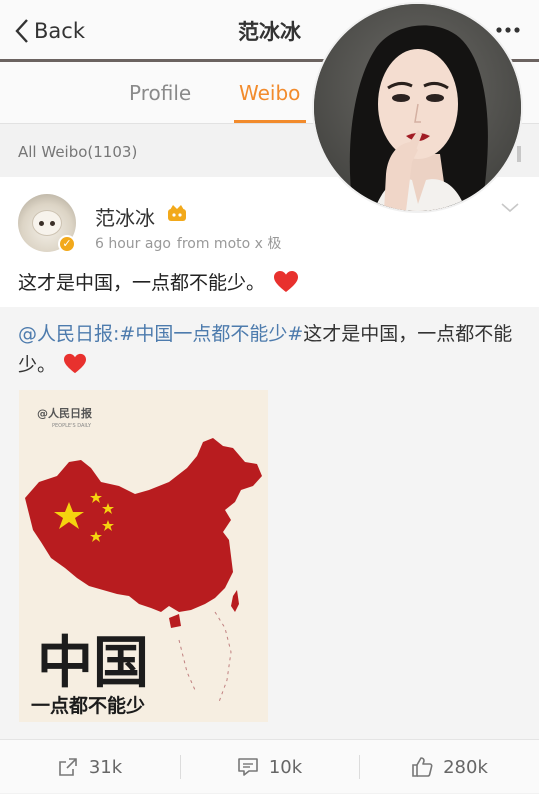 The width and height of the screenshot is (539, 794). I want to click on all-weibo-count: All Weibo(1103), so click(77, 152).